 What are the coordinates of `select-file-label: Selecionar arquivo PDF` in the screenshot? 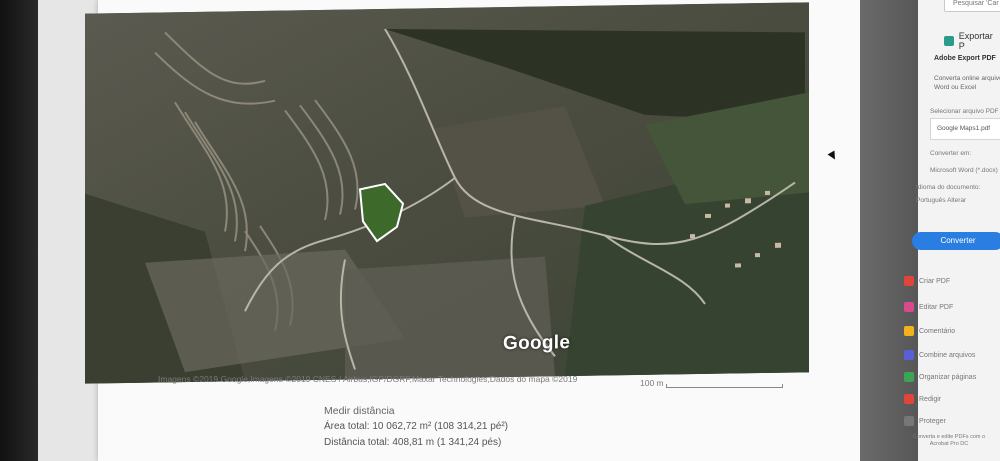 It's located at (964, 111).